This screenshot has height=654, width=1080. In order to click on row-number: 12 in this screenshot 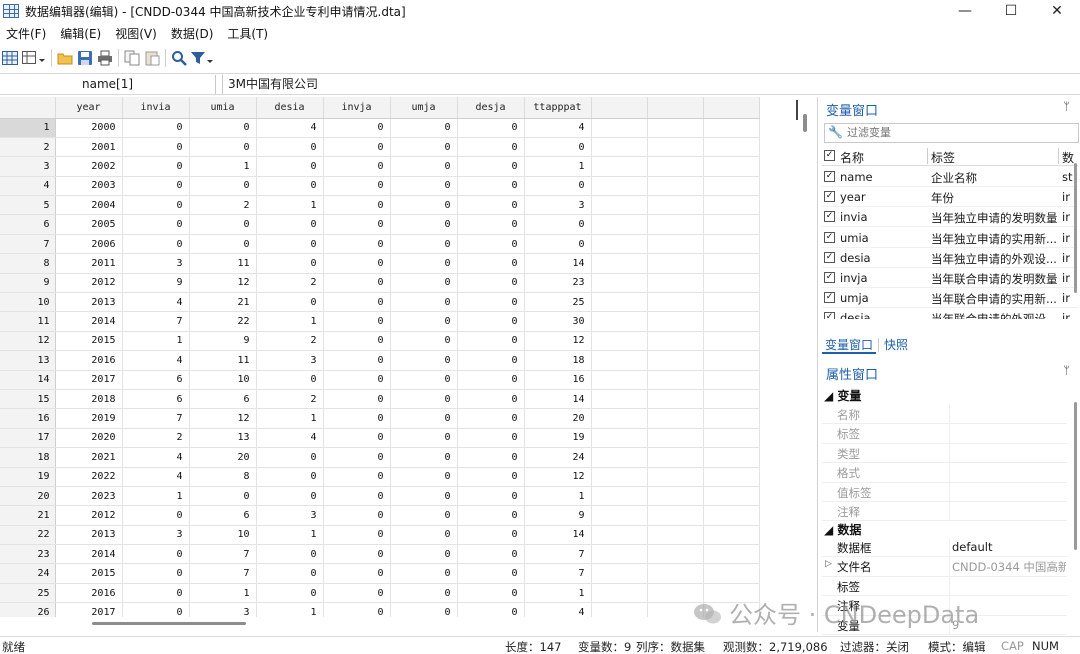, I will do `click(28, 341)`.